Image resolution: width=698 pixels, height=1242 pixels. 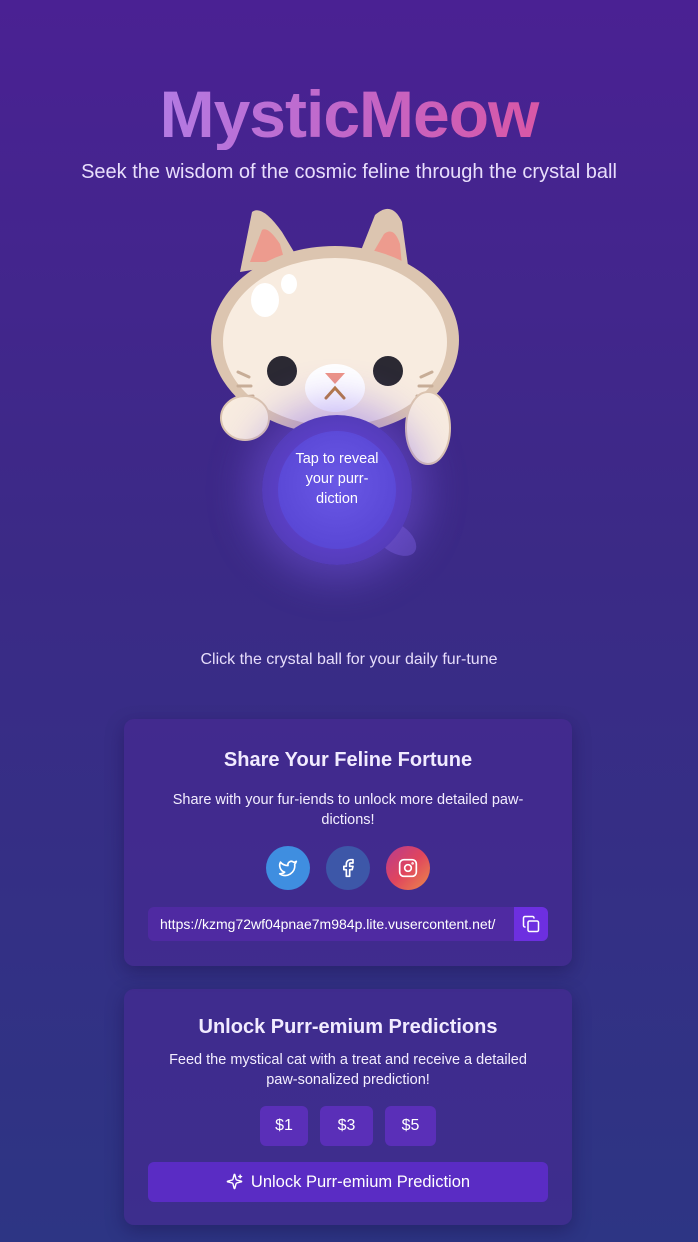 What do you see at coordinates (346, 1126) in the screenshot?
I see `amount-button-3: $3` at bounding box center [346, 1126].